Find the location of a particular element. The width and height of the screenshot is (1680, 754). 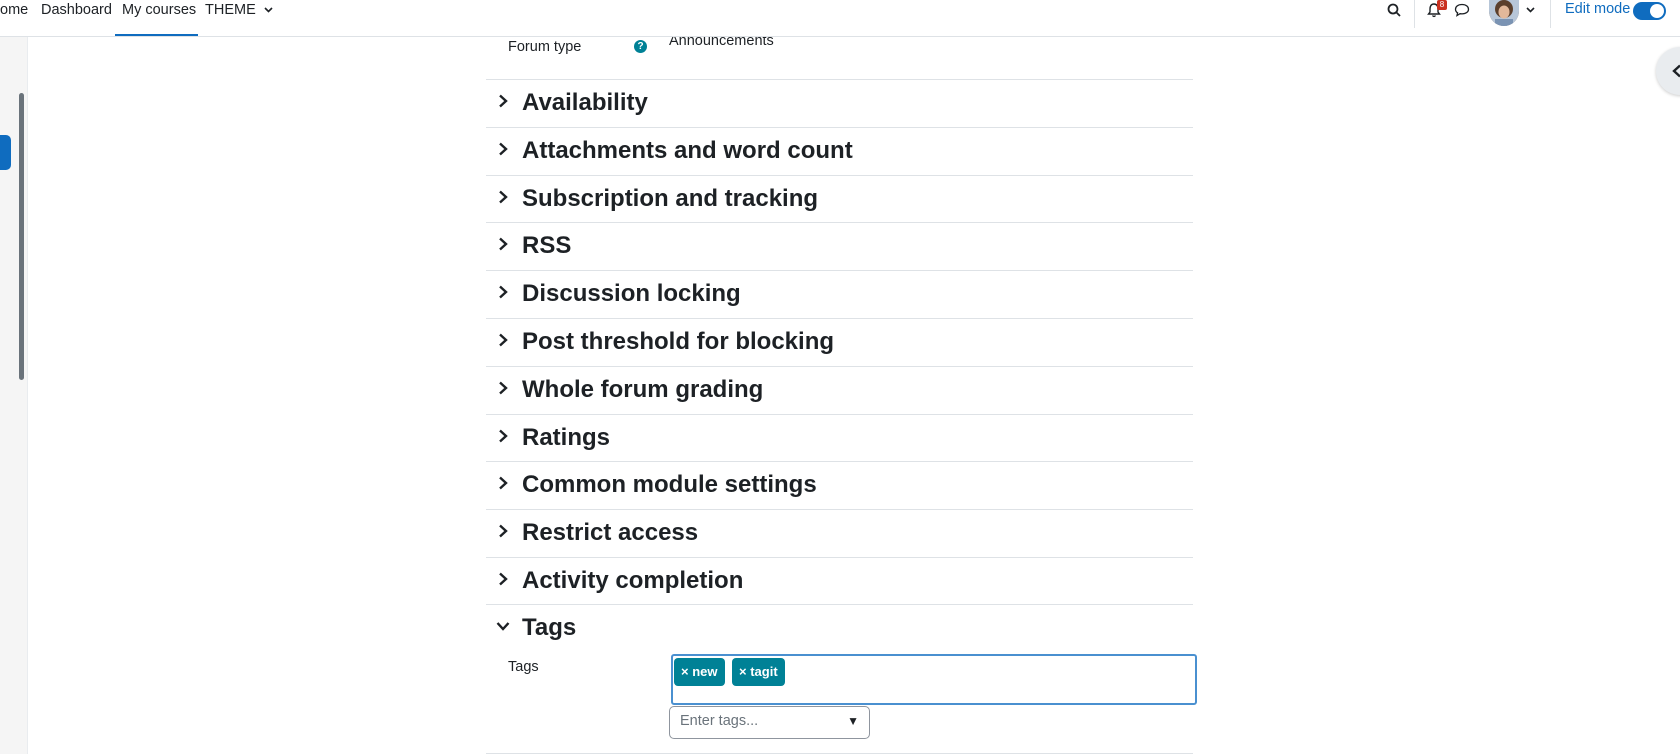

user-menu-toggle is located at coordinates (1530, 10).